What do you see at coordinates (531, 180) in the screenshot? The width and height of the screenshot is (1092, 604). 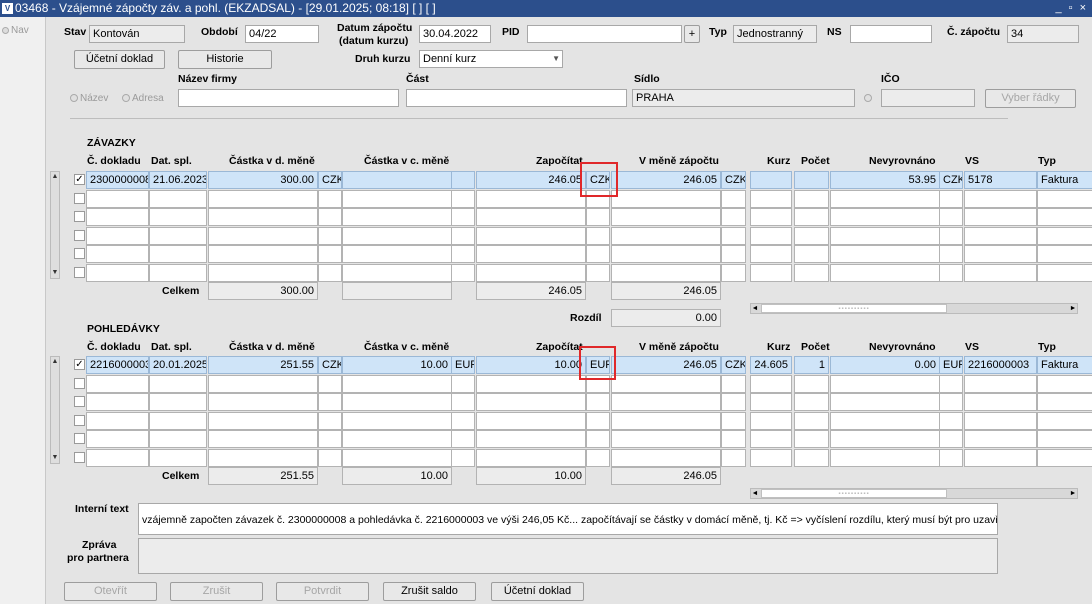 I see `cell-zapocitat: 246.05` at bounding box center [531, 180].